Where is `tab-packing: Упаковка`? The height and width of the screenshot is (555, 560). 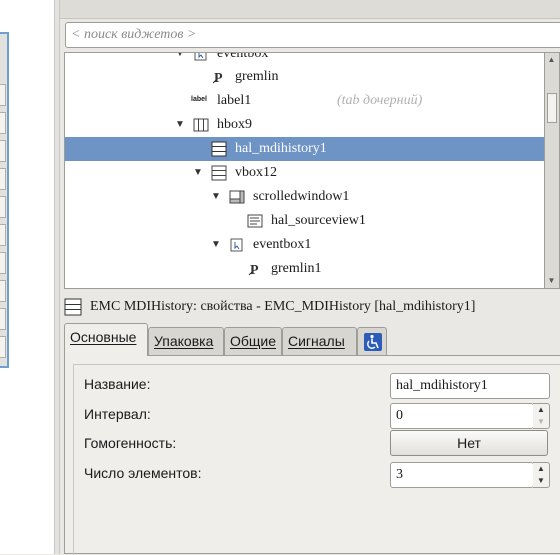
tab-packing: Упаковка is located at coordinates (186, 341).